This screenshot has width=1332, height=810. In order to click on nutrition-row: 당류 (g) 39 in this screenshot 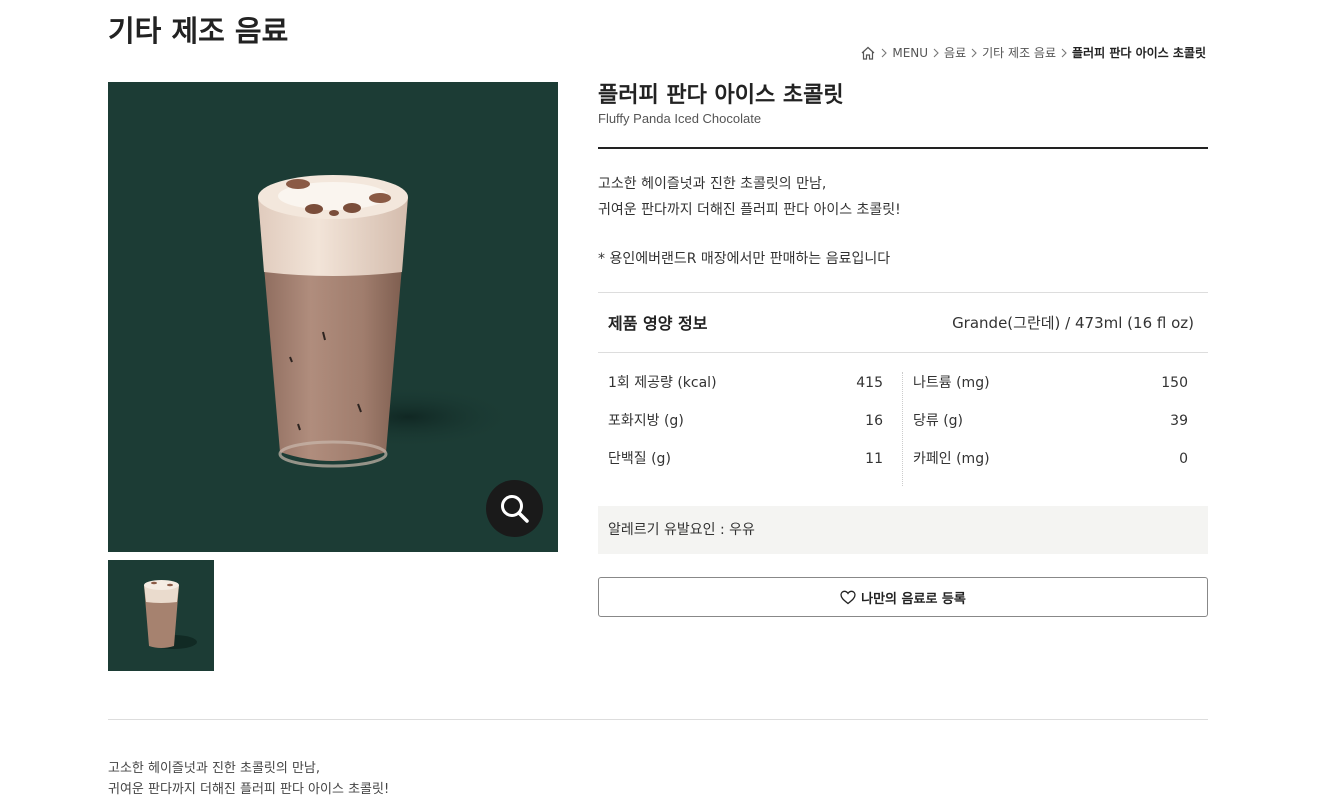, I will do `click(1050, 429)`.